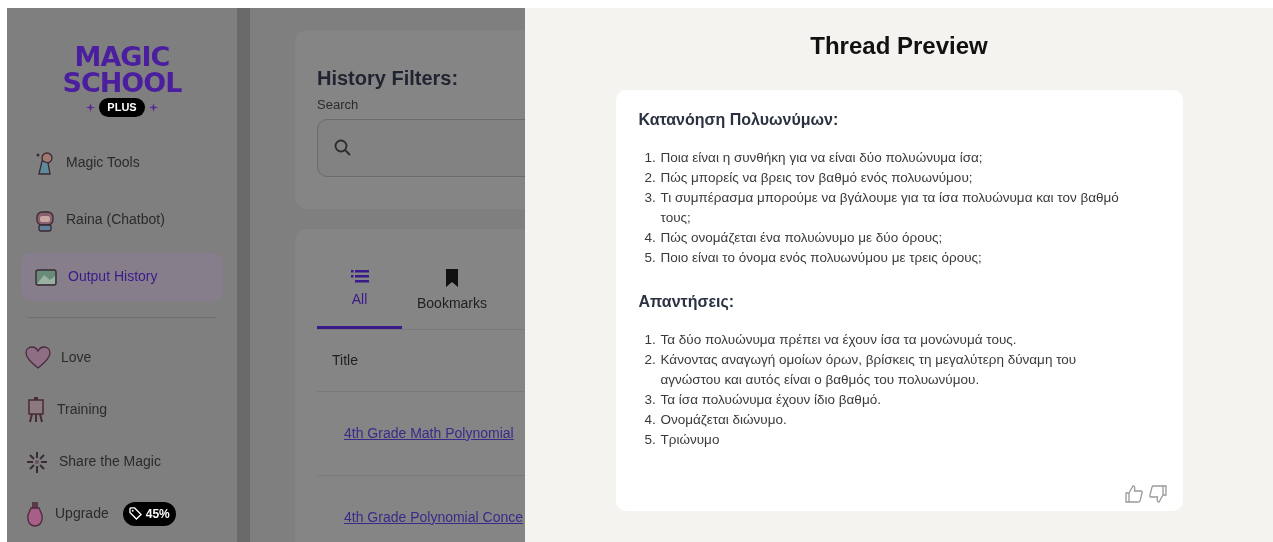 The height and width of the screenshot is (542, 1273). Describe the element at coordinates (243, 275) in the screenshot. I see `scrollbar` at that location.